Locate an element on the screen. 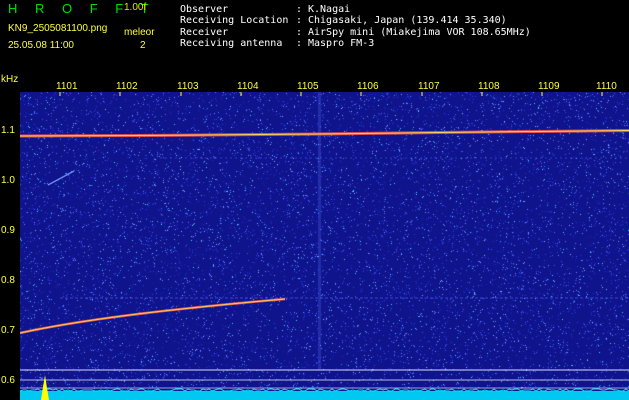  meteor-echo-core is located at coordinates (153, 316).